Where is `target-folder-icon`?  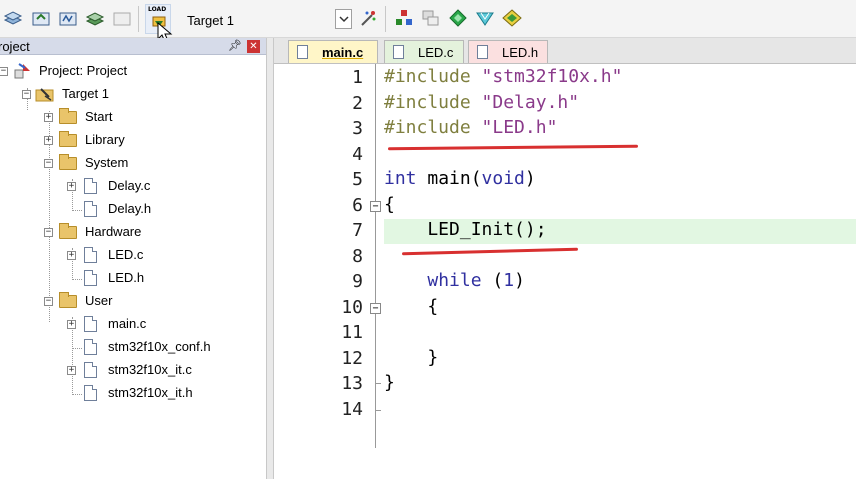 target-folder-icon is located at coordinates (46, 95).